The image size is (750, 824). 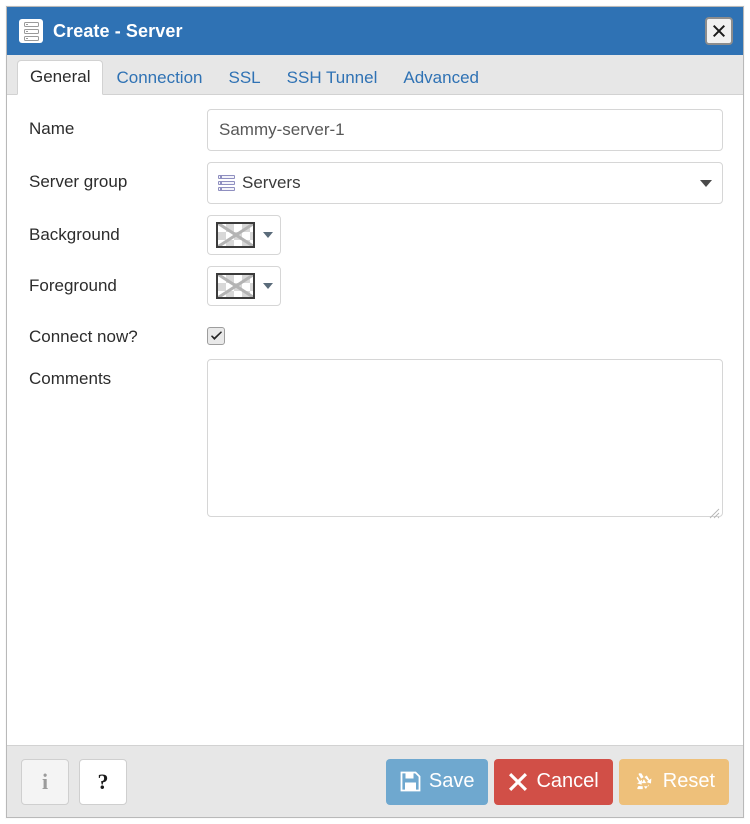 What do you see at coordinates (271, 182) in the screenshot?
I see `server-group-value: Servers` at bounding box center [271, 182].